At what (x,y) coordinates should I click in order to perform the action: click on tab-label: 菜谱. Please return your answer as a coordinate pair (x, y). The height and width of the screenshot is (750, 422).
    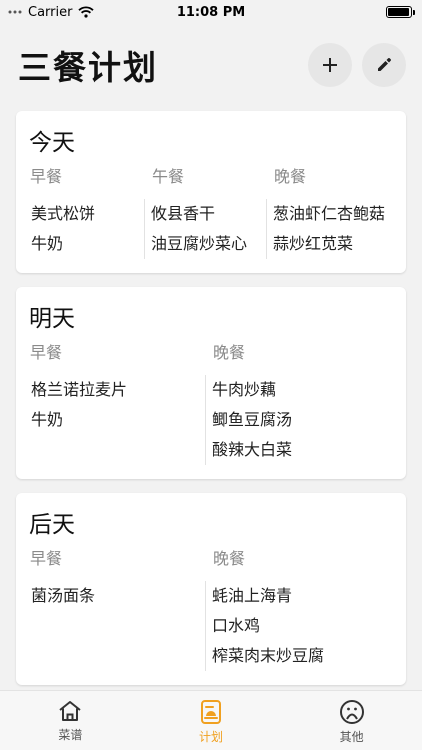
    Looking at the image, I should click on (70, 735).